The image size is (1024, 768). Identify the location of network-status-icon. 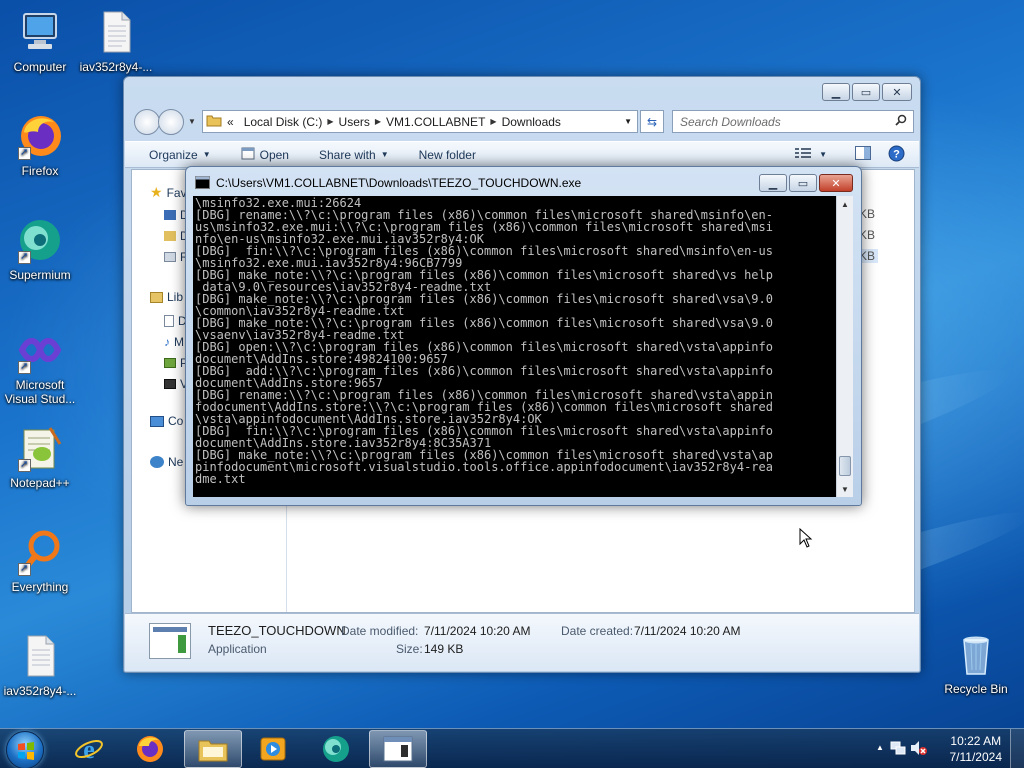
(898, 749).